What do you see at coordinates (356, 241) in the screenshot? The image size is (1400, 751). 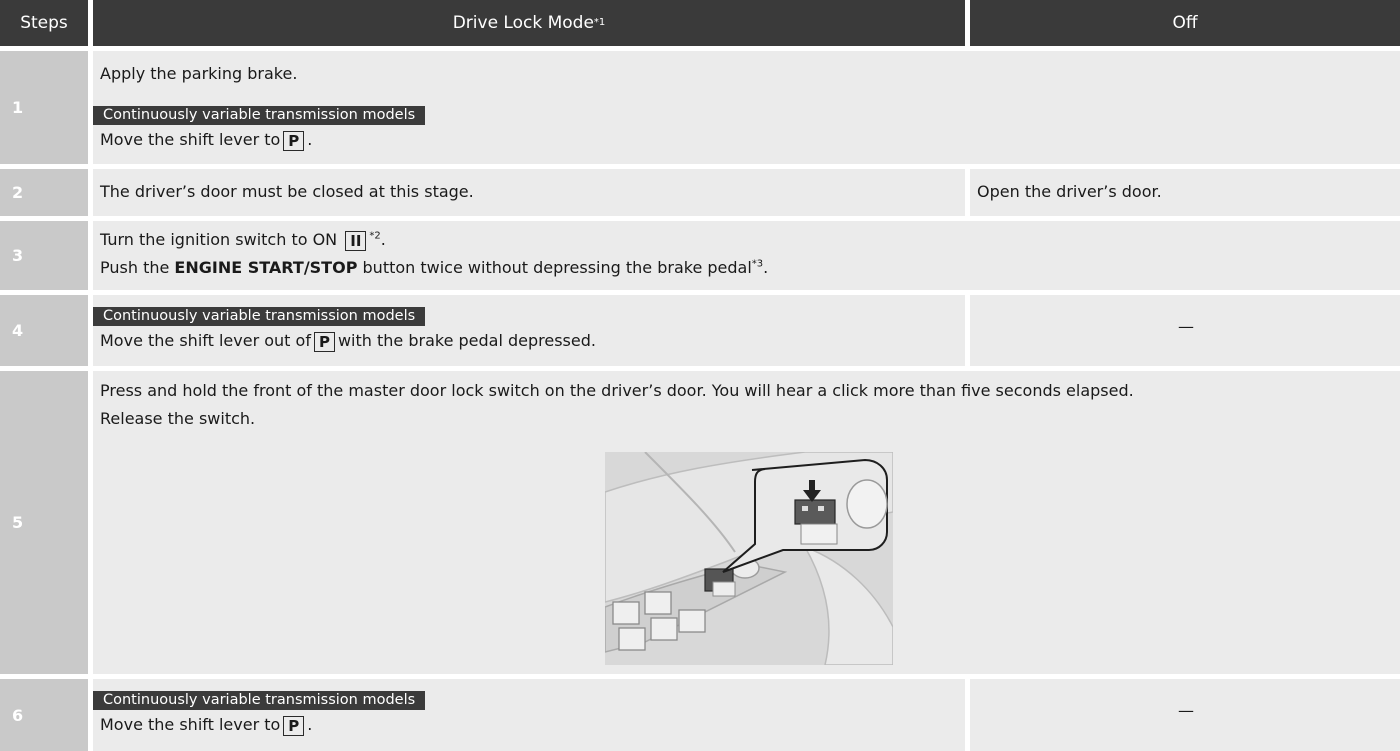 I see `ignition-on-symbol: II` at bounding box center [356, 241].